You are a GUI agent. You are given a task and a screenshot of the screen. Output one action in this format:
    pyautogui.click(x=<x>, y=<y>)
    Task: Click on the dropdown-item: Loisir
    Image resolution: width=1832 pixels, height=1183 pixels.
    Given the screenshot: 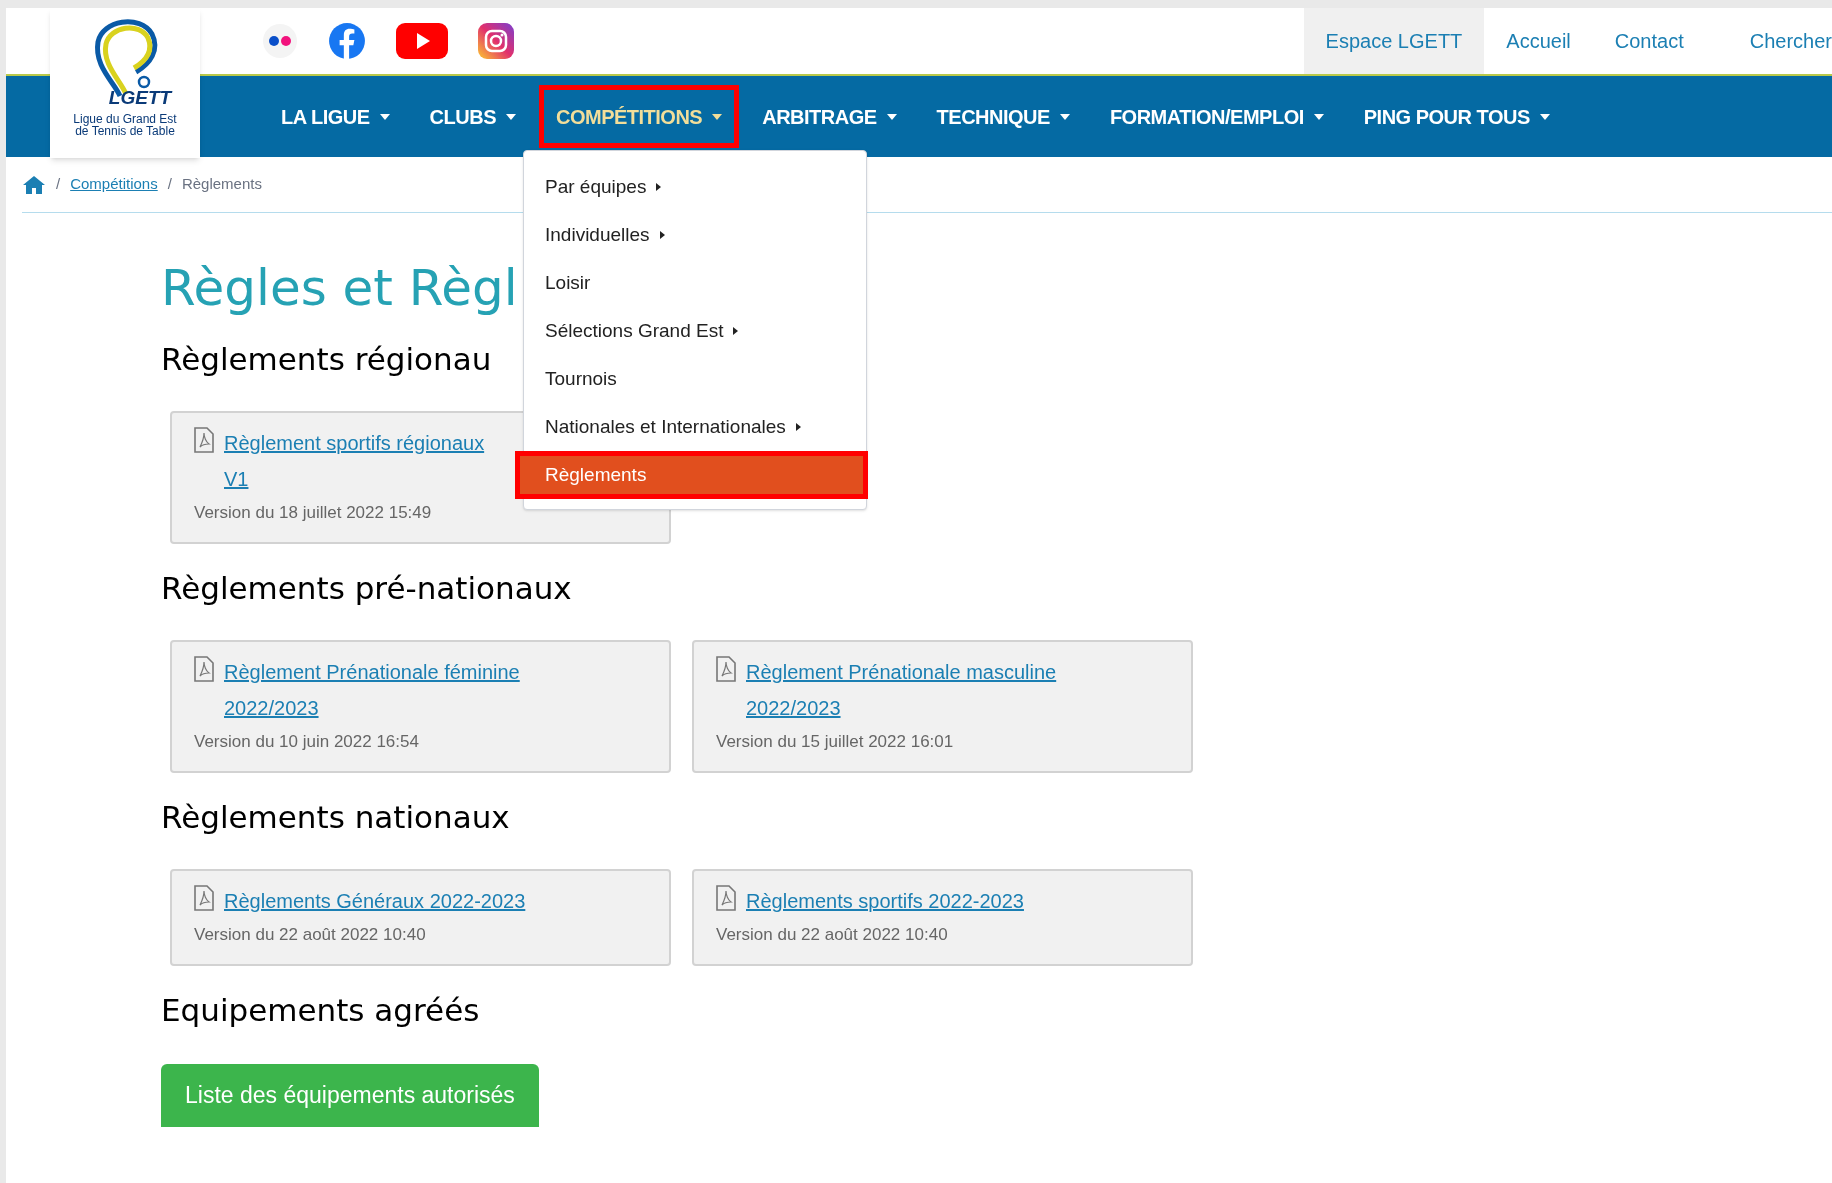 What is the action you would take?
    pyautogui.click(x=695, y=283)
    